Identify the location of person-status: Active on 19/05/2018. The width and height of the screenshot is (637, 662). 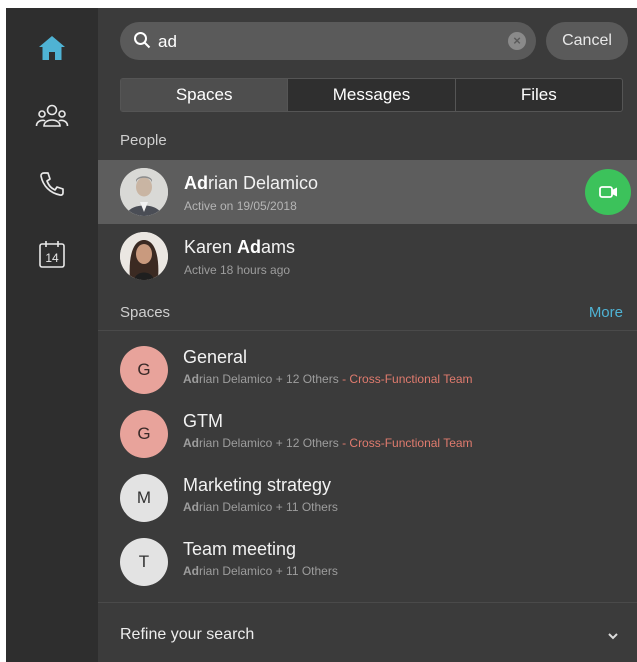
(240, 206).